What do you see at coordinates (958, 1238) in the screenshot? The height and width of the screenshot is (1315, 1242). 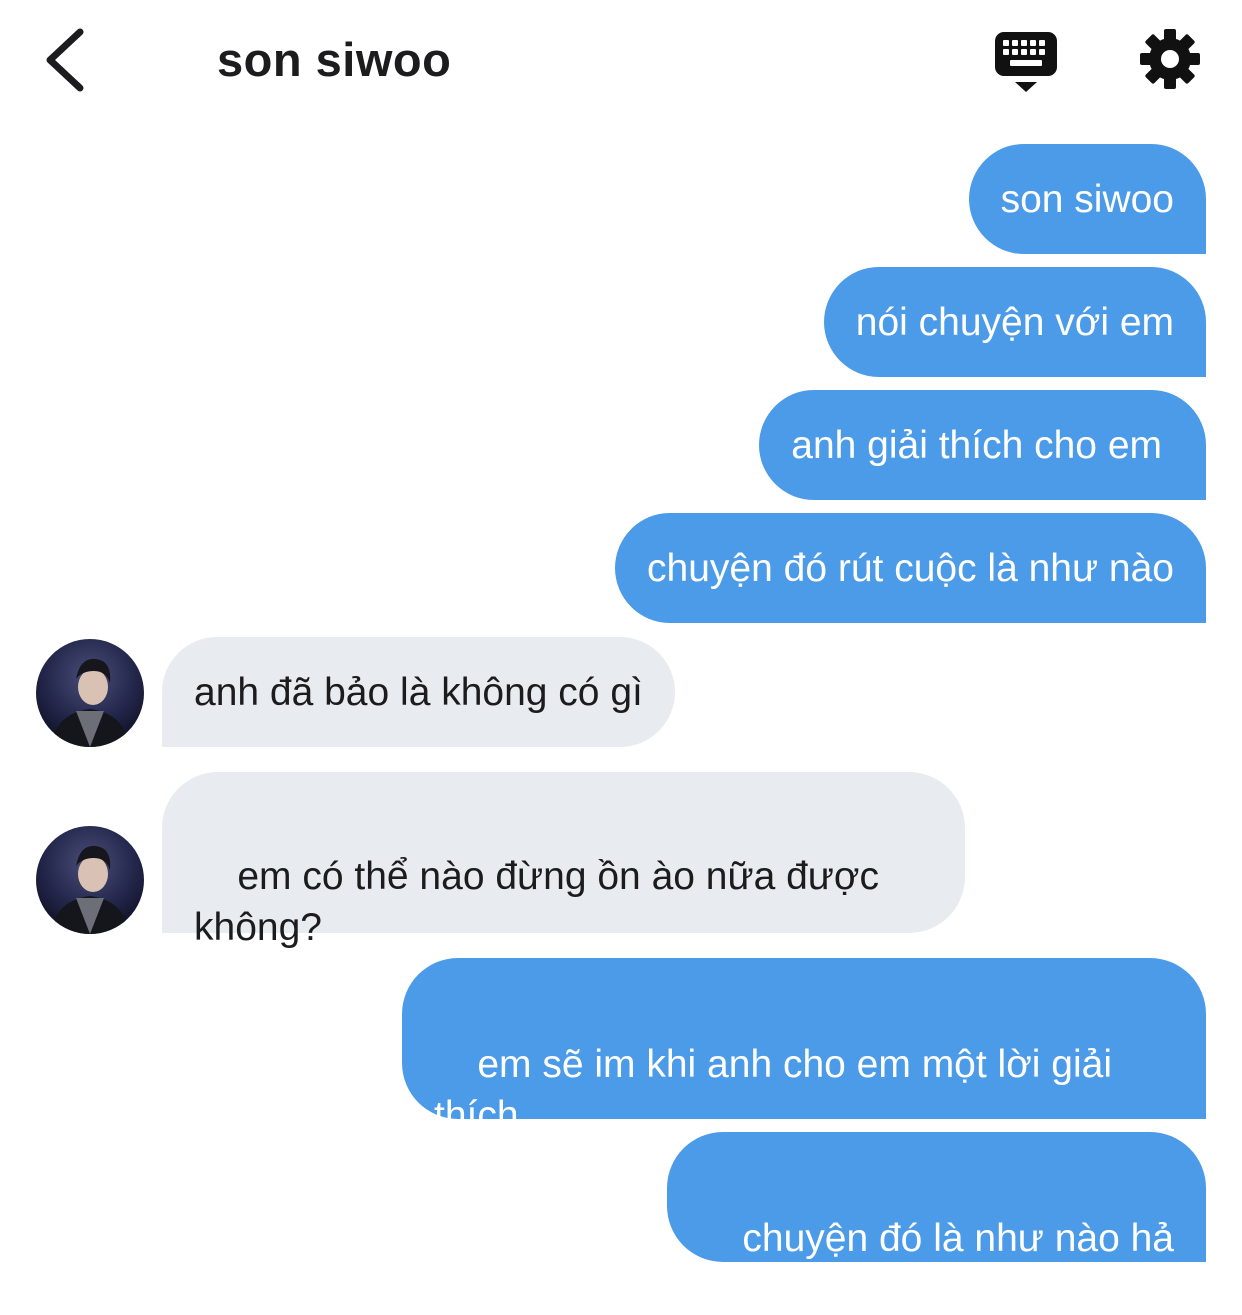 I see `message-text: chuyện đó là như nào hả` at bounding box center [958, 1238].